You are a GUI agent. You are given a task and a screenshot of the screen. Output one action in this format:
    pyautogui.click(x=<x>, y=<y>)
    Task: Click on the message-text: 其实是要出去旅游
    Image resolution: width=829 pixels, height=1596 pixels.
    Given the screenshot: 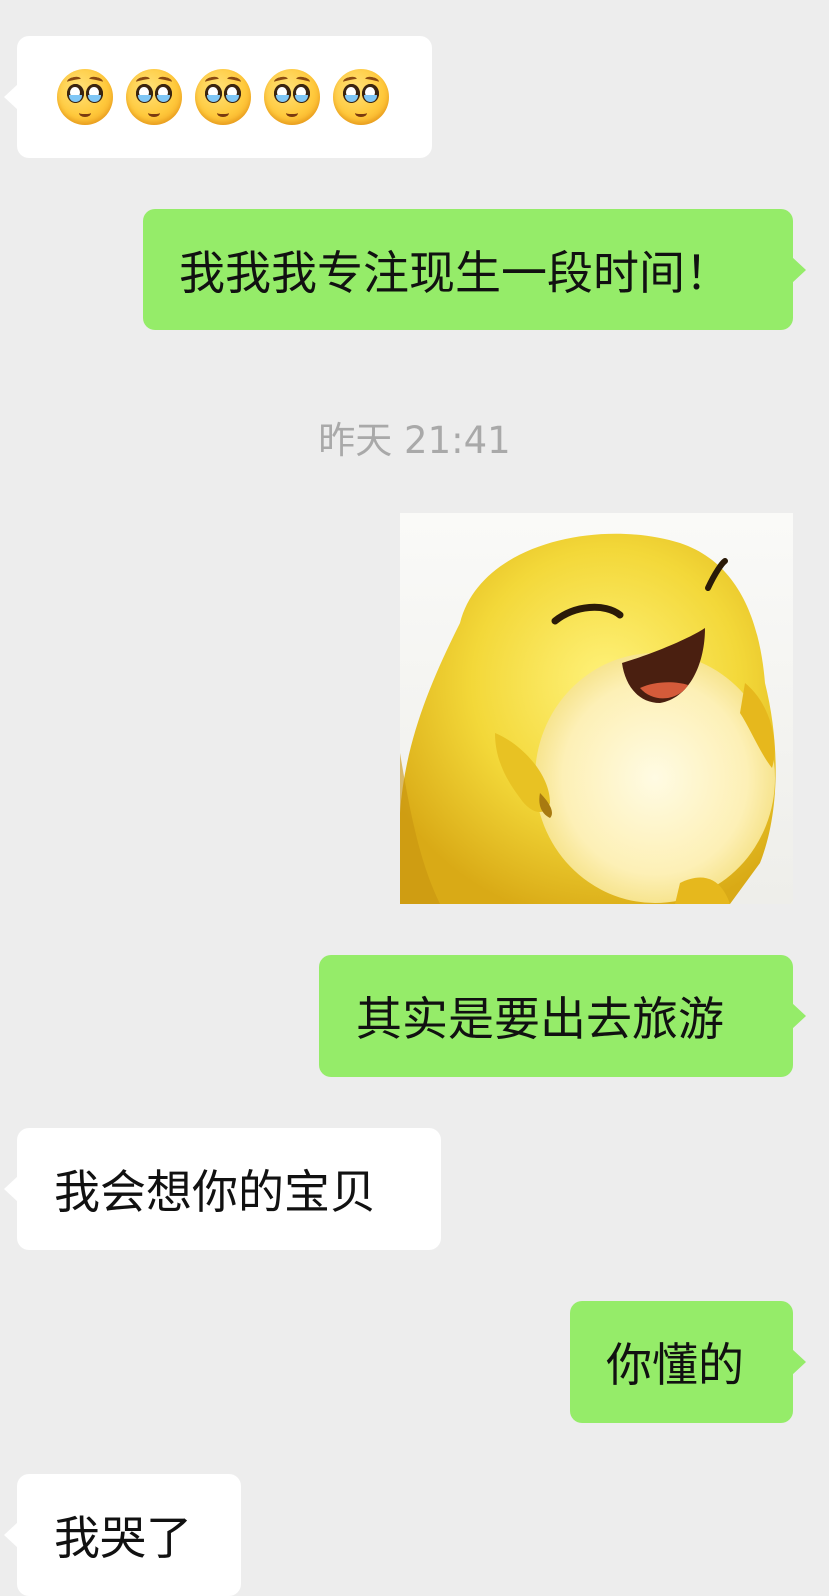 What is the action you would take?
    pyautogui.click(x=540, y=1019)
    